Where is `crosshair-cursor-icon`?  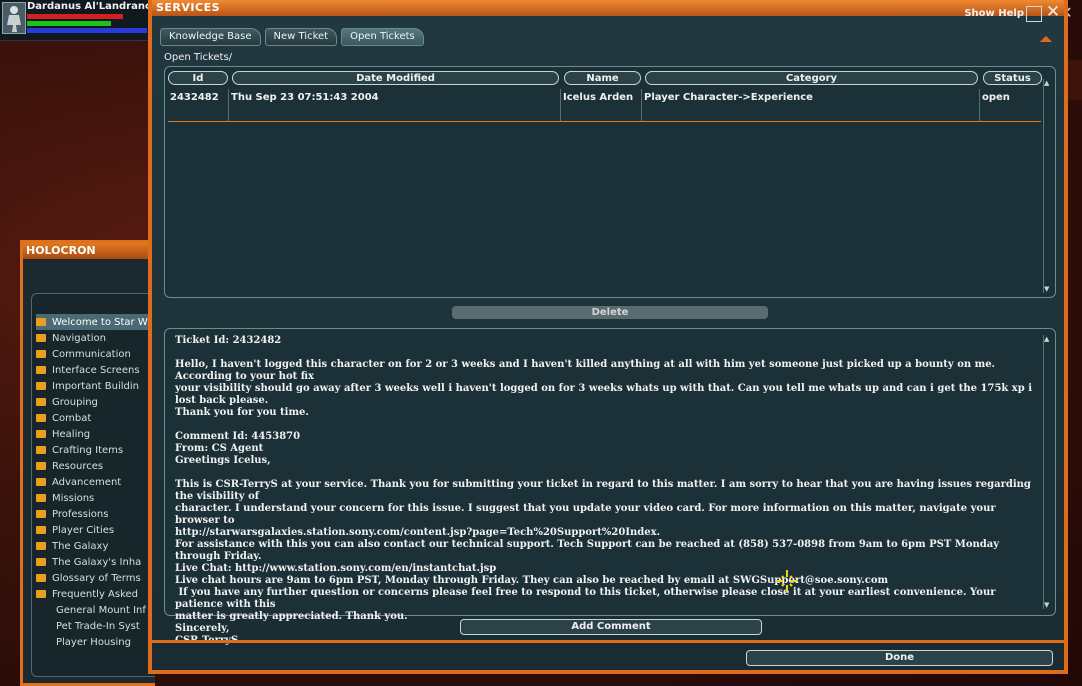 crosshair-cursor-icon is located at coordinates (787, 581).